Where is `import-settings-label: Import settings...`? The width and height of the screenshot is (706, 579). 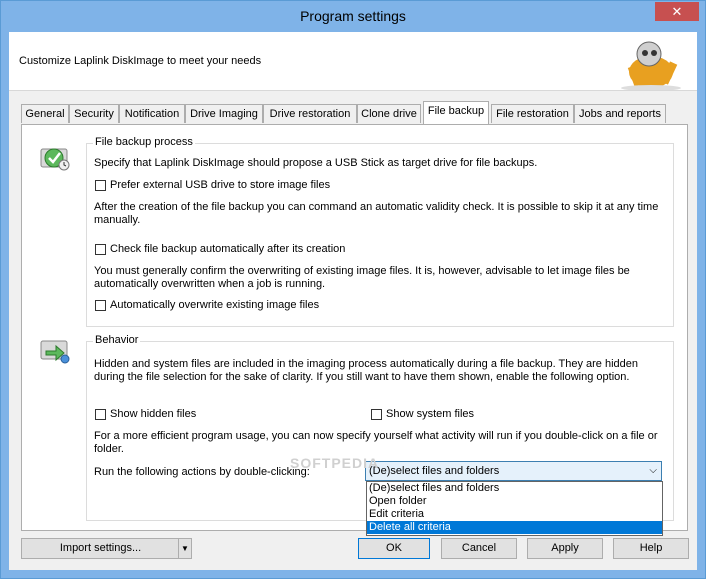 import-settings-label: Import settings... is located at coordinates (100, 548).